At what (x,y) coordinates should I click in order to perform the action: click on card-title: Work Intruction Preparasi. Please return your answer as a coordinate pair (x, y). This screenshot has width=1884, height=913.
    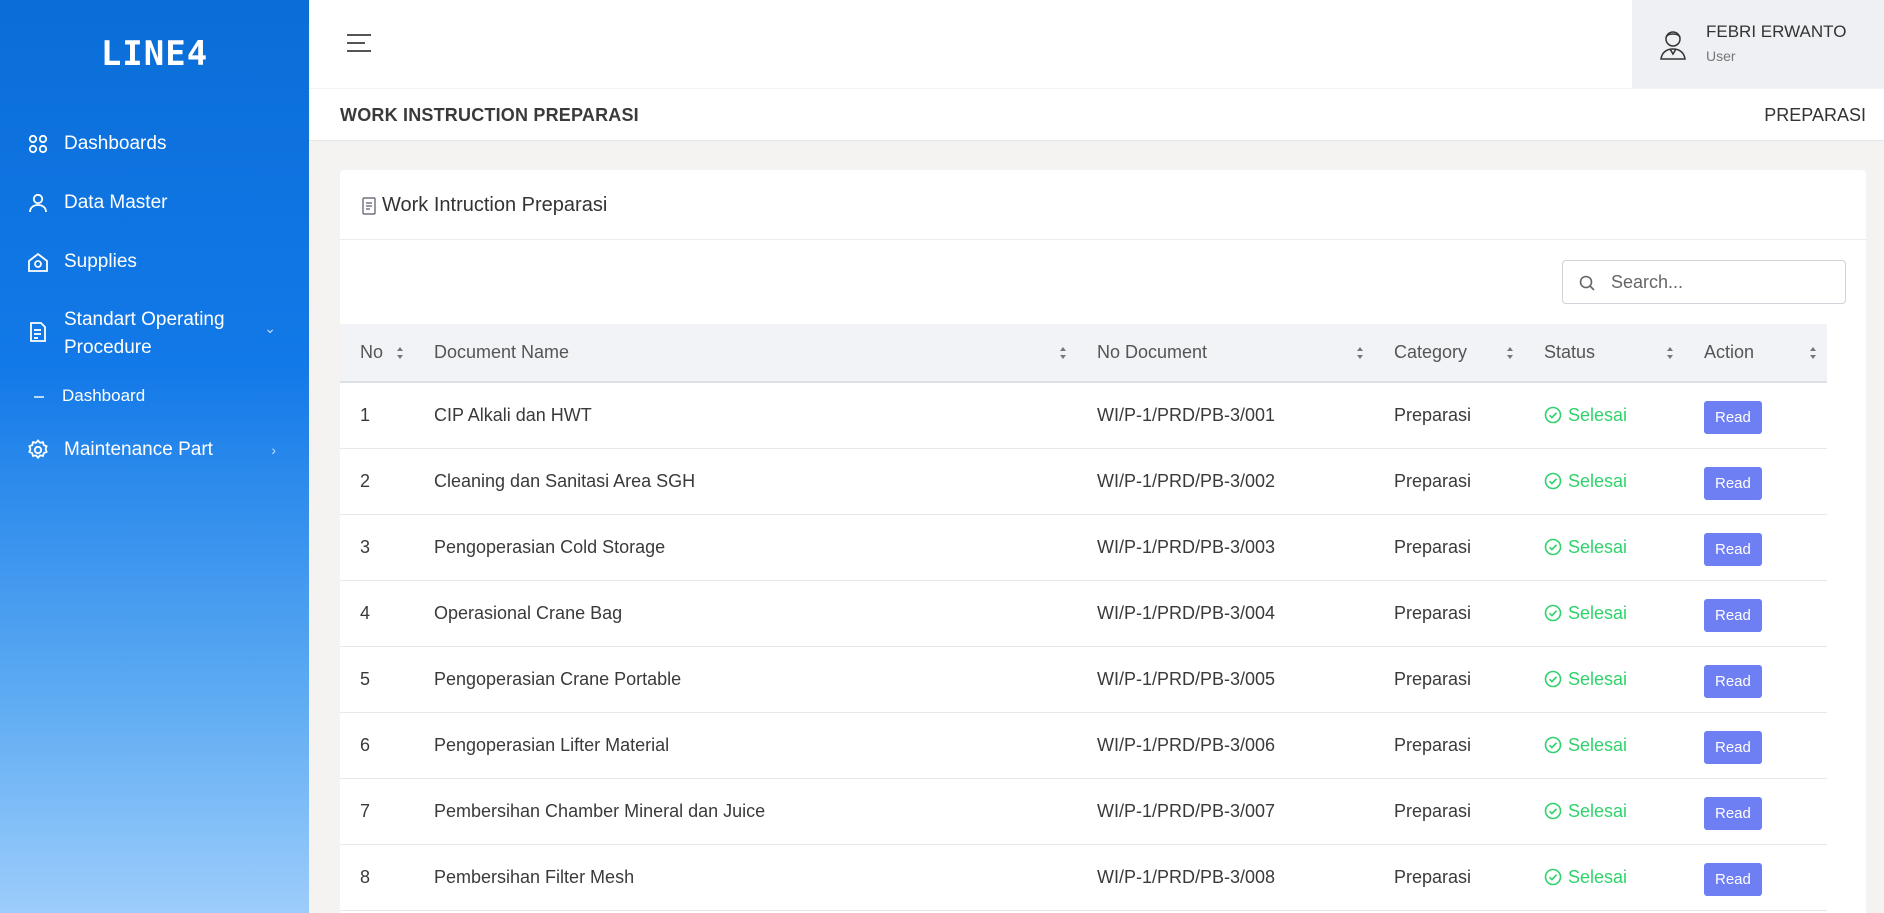
    Looking at the image, I should click on (484, 205).